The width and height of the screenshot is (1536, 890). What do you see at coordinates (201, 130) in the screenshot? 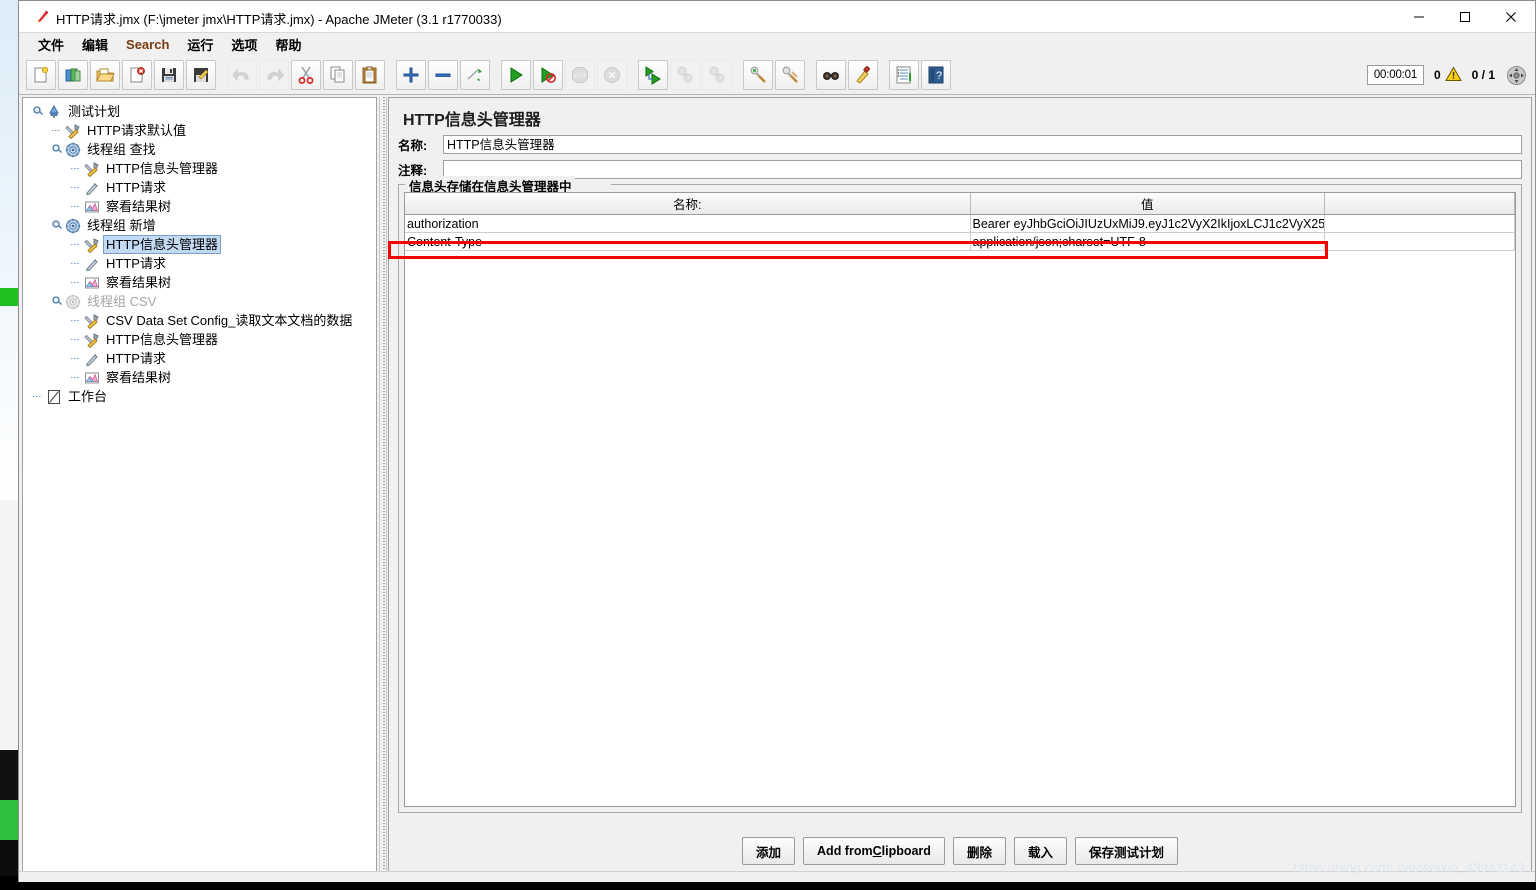
I see `tree-node: HTTP请求默认值` at bounding box center [201, 130].